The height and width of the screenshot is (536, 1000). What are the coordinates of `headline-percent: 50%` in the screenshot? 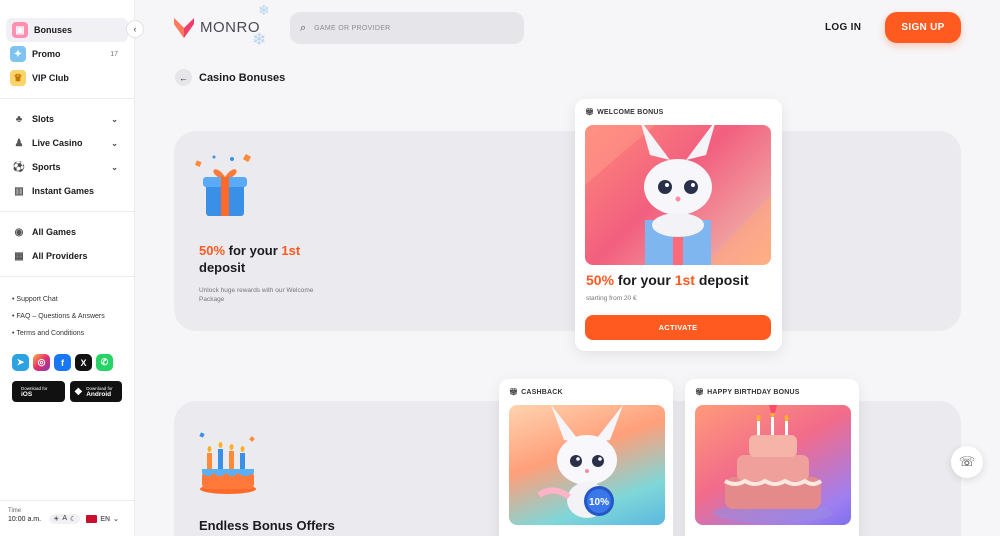 It's located at (212, 250).